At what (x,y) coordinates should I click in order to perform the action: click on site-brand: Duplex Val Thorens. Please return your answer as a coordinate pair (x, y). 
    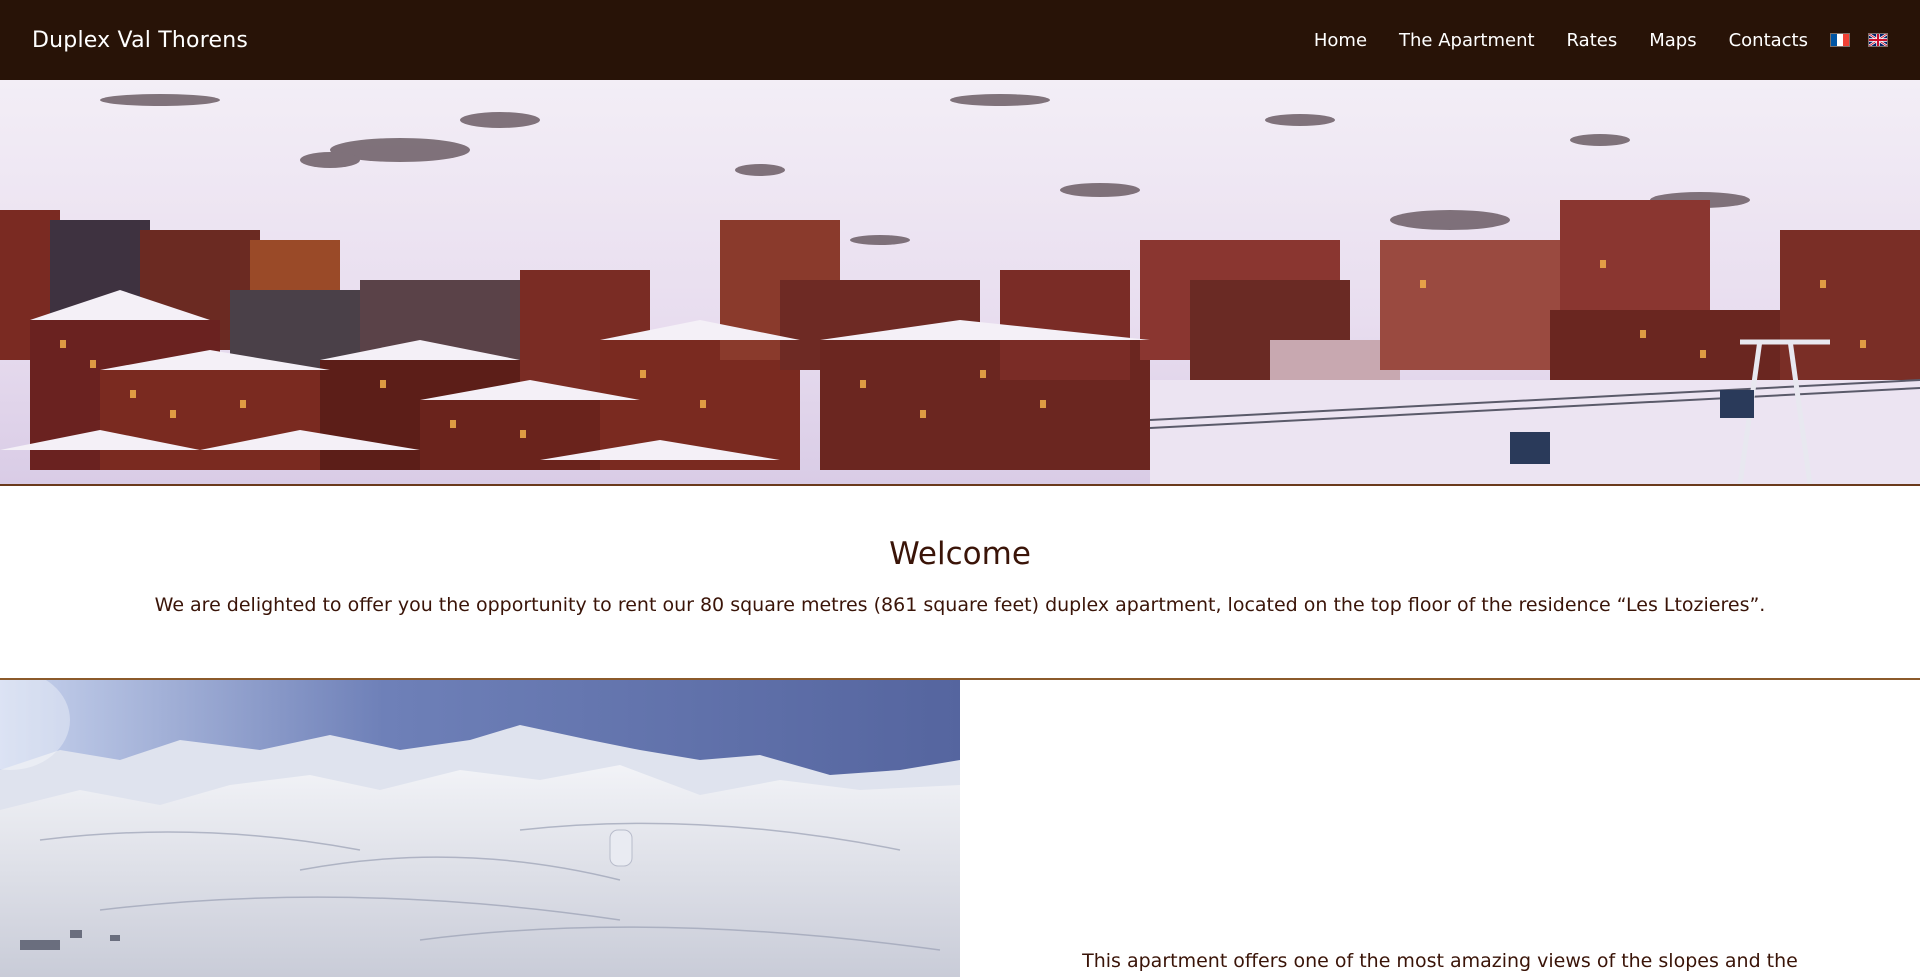
    Looking at the image, I should click on (140, 40).